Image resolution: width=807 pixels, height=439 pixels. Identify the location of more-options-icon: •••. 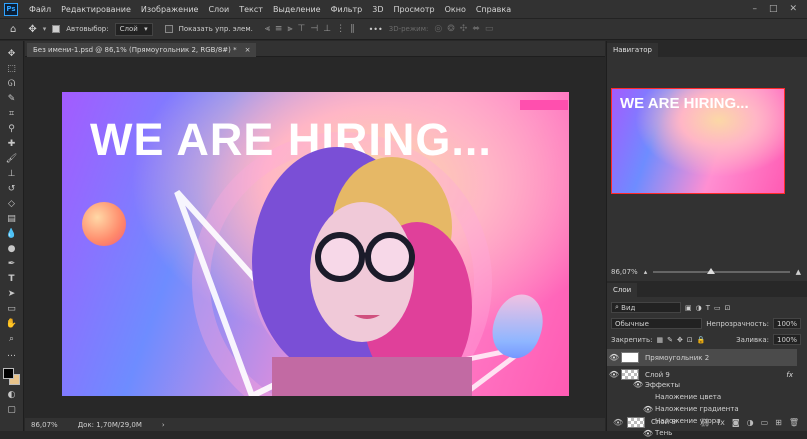
(376, 29).